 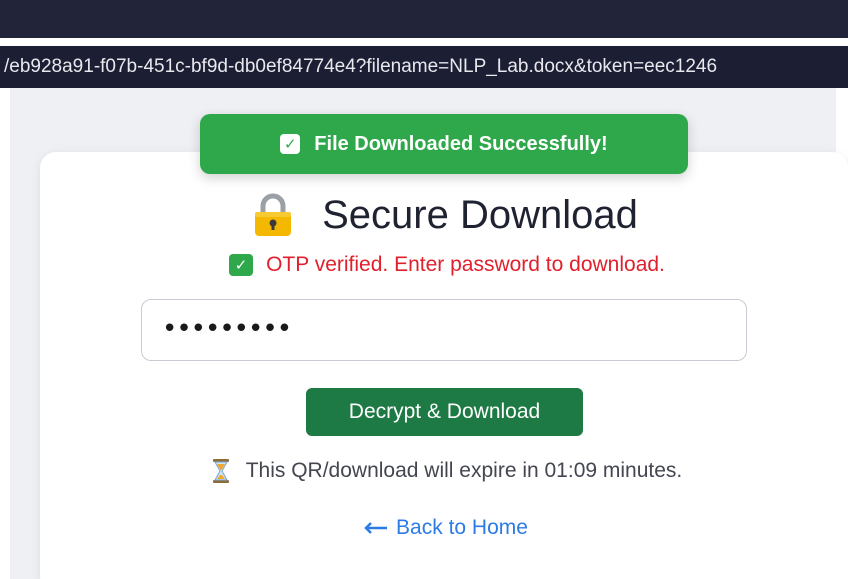 I want to click on decrypt-download-button: Decrypt & Download, so click(x=444, y=412).